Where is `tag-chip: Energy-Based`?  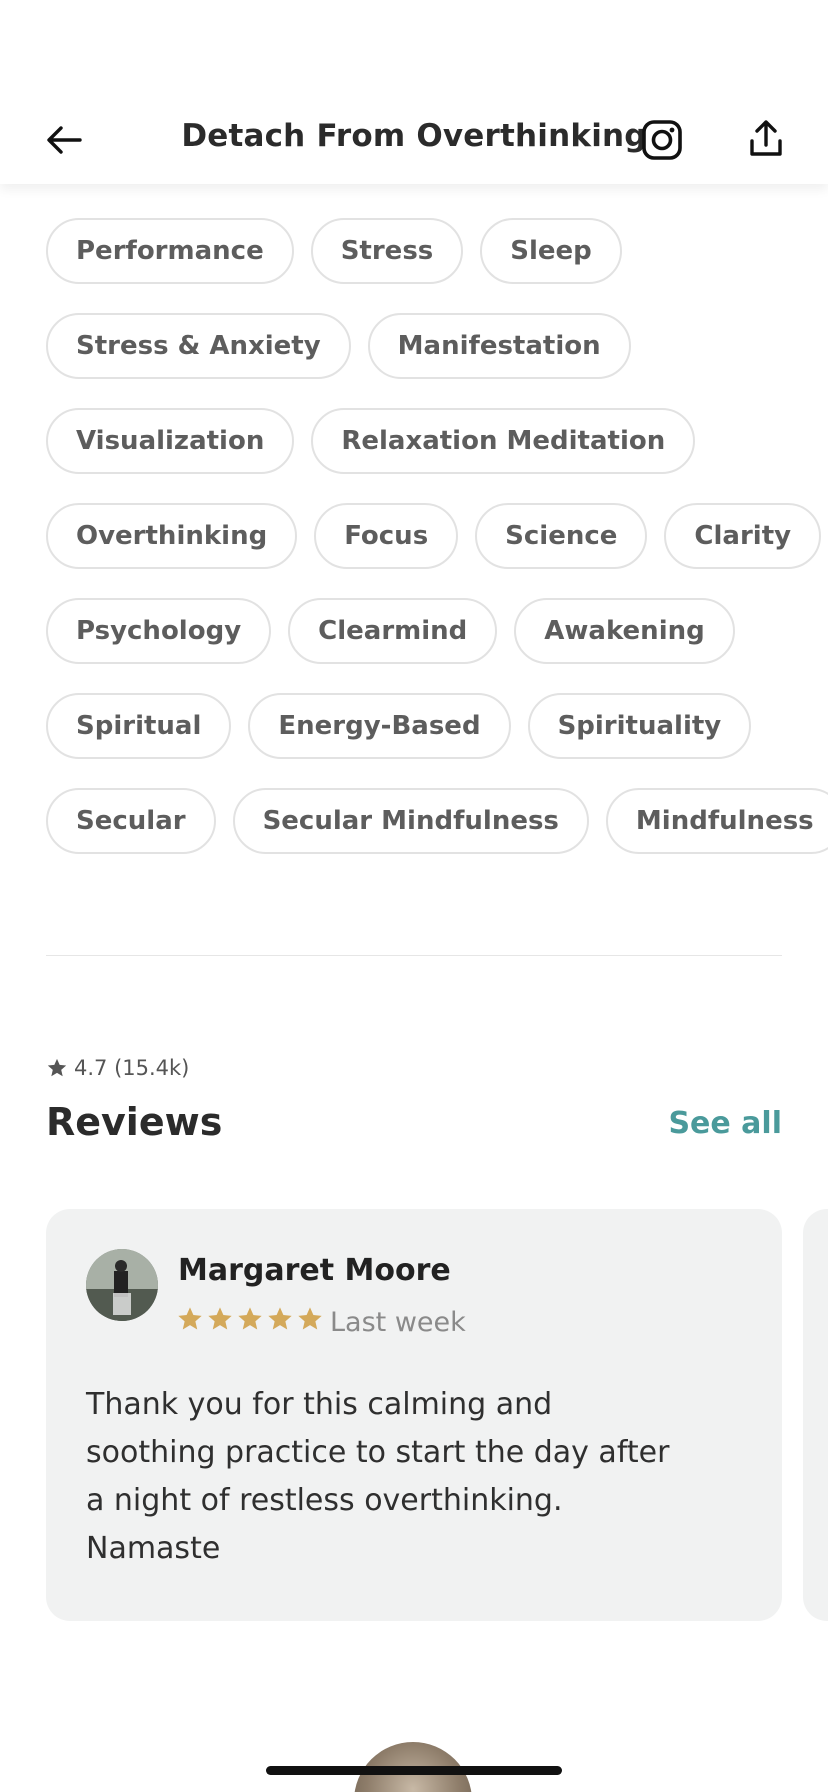 tag-chip: Energy-Based is located at coordinates (379, 726).